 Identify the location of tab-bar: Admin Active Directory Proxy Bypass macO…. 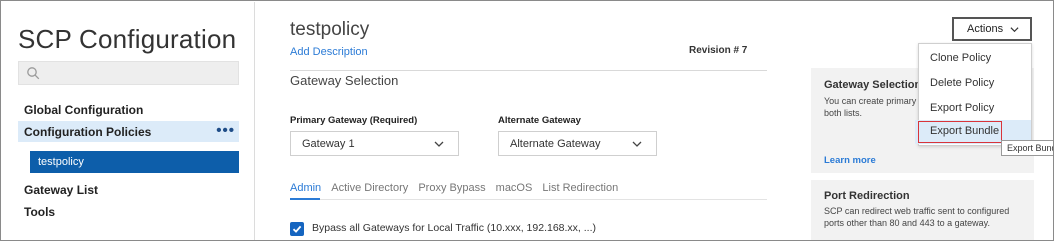
(457, 191).